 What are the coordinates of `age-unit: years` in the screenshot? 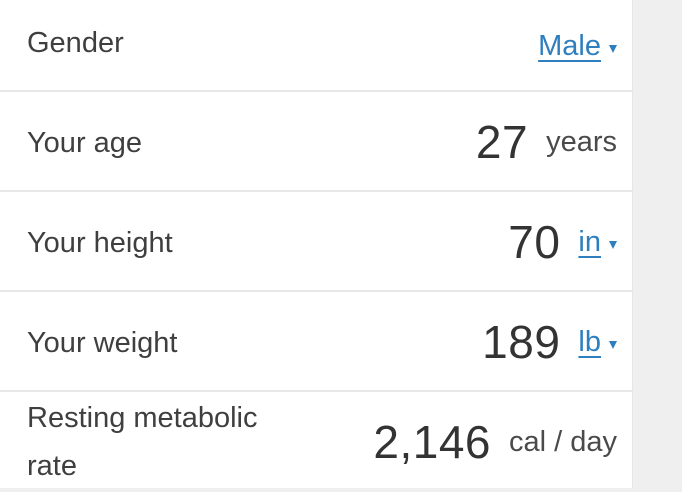 It's located at (581, 141).